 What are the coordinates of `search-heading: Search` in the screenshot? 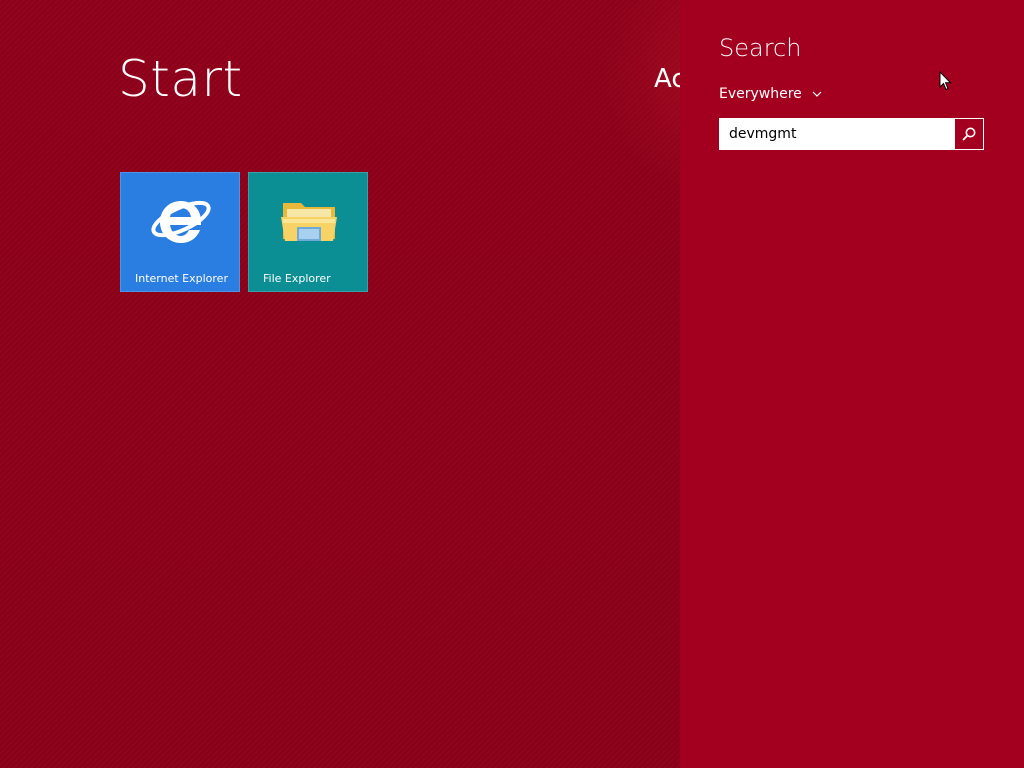 It's located at (760, 48).